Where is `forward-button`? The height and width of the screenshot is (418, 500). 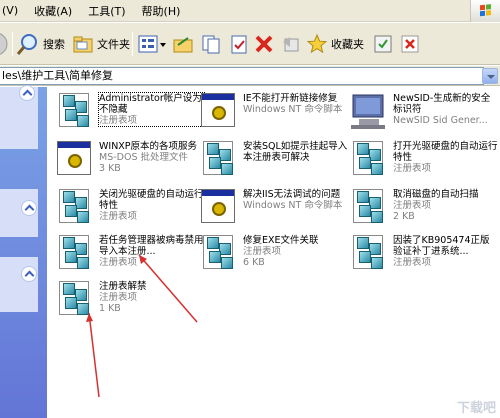
forward-button is located at coordinates (4, 44).